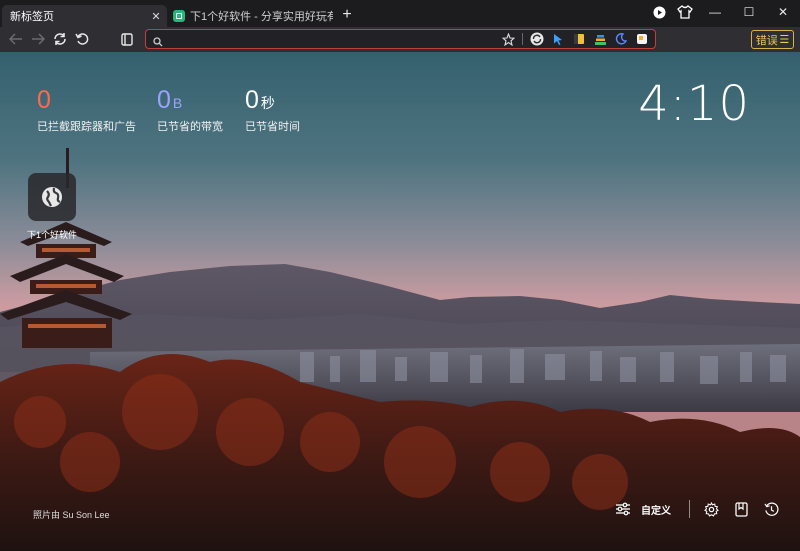 This screenshot has height=551, width=800. What do you see at coordinates (158, 43) in the screenshot?
I see `search-icon` at bounding box center [158, 43].